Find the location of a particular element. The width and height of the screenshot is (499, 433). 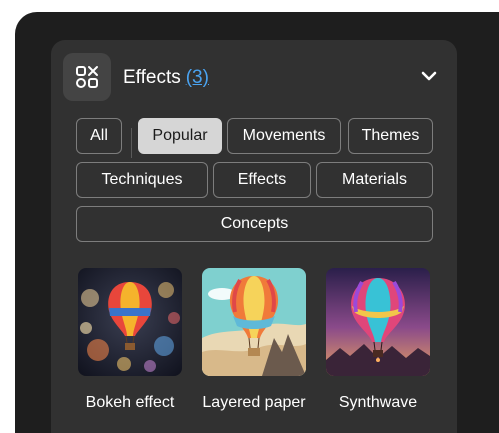

synthwave-thumbnail is located at coordinates (378, 322).